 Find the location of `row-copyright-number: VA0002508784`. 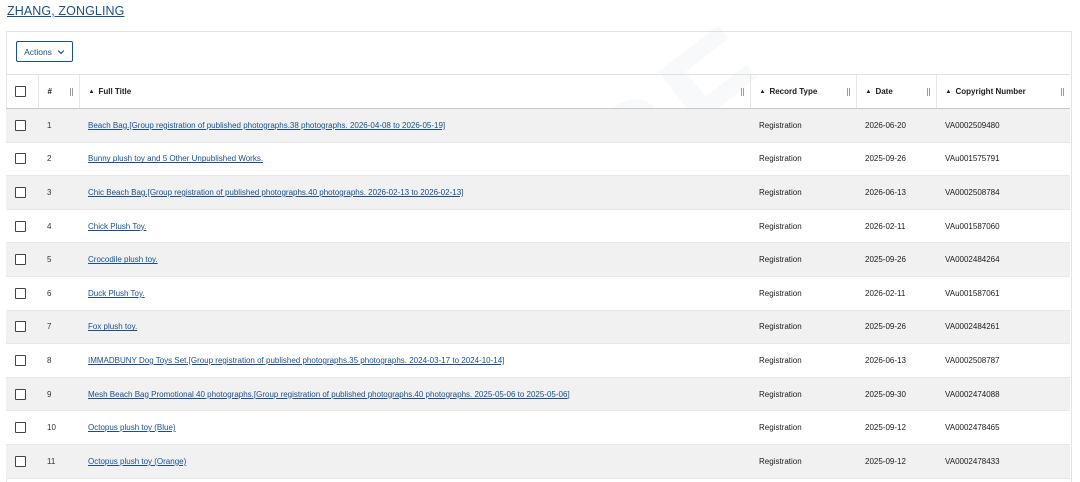

row-copyright-number: VA0002508784 is located at coordinates (1003, 192).